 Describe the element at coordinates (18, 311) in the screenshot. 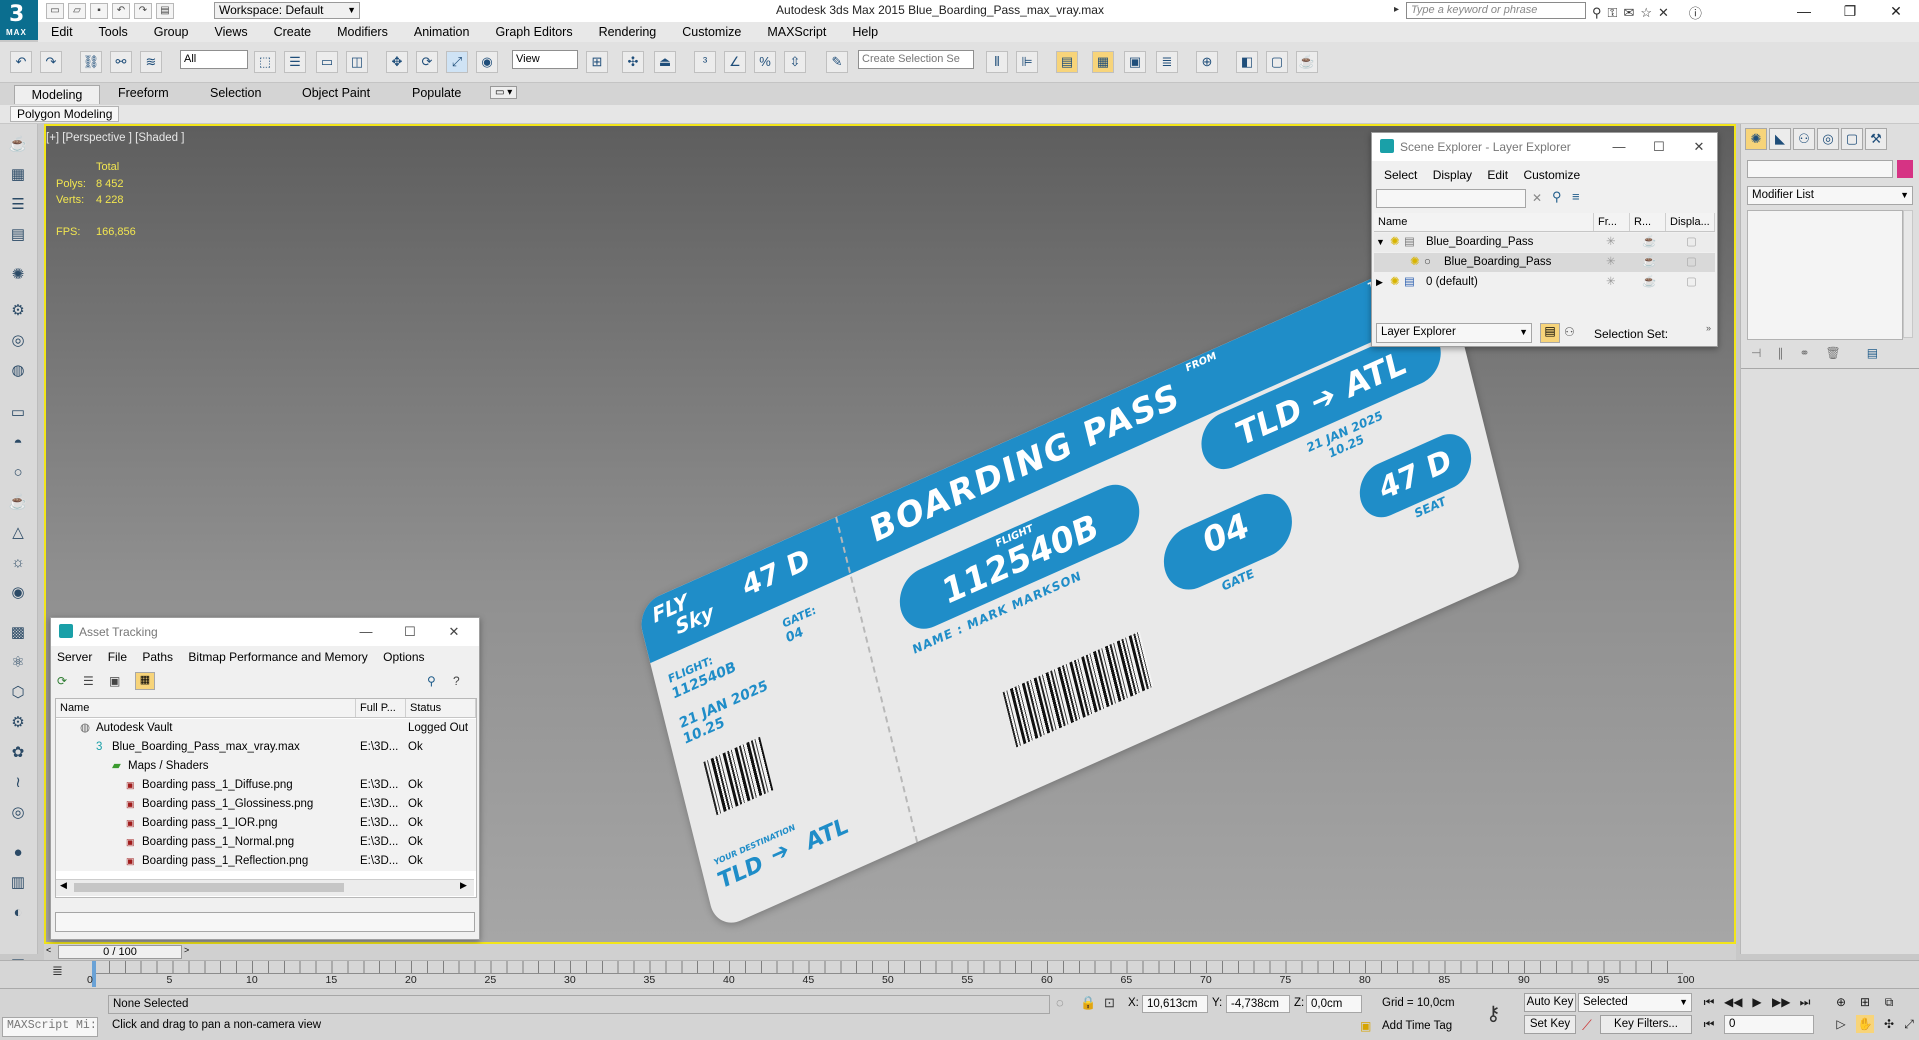

I see `network-icon: ⚙` at that location.